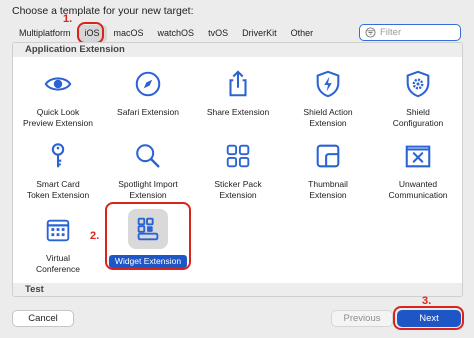 The height and width of the screenshot is (338, 474). Describe the element at coordinates (176, 33) in the screenshot. I see `tab-watchos: watchOS` at that location.